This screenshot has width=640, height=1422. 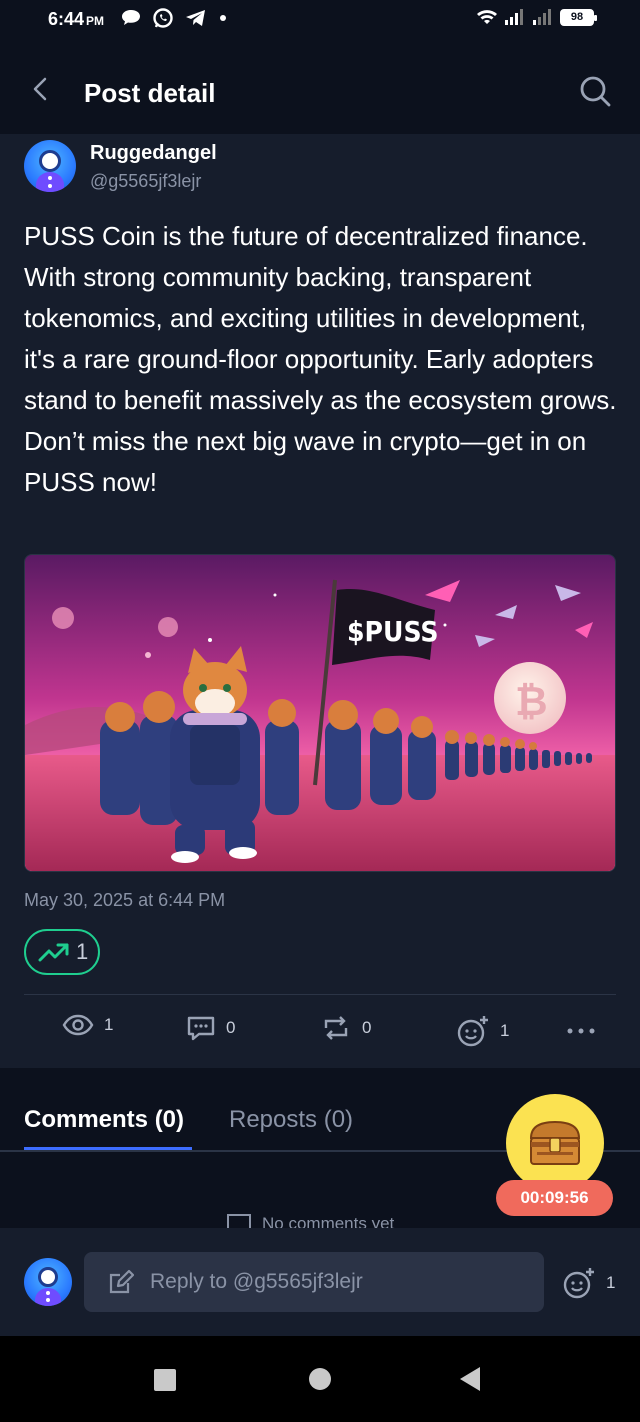 I want to click on trending-up-icon, so click(x=53, y=952).